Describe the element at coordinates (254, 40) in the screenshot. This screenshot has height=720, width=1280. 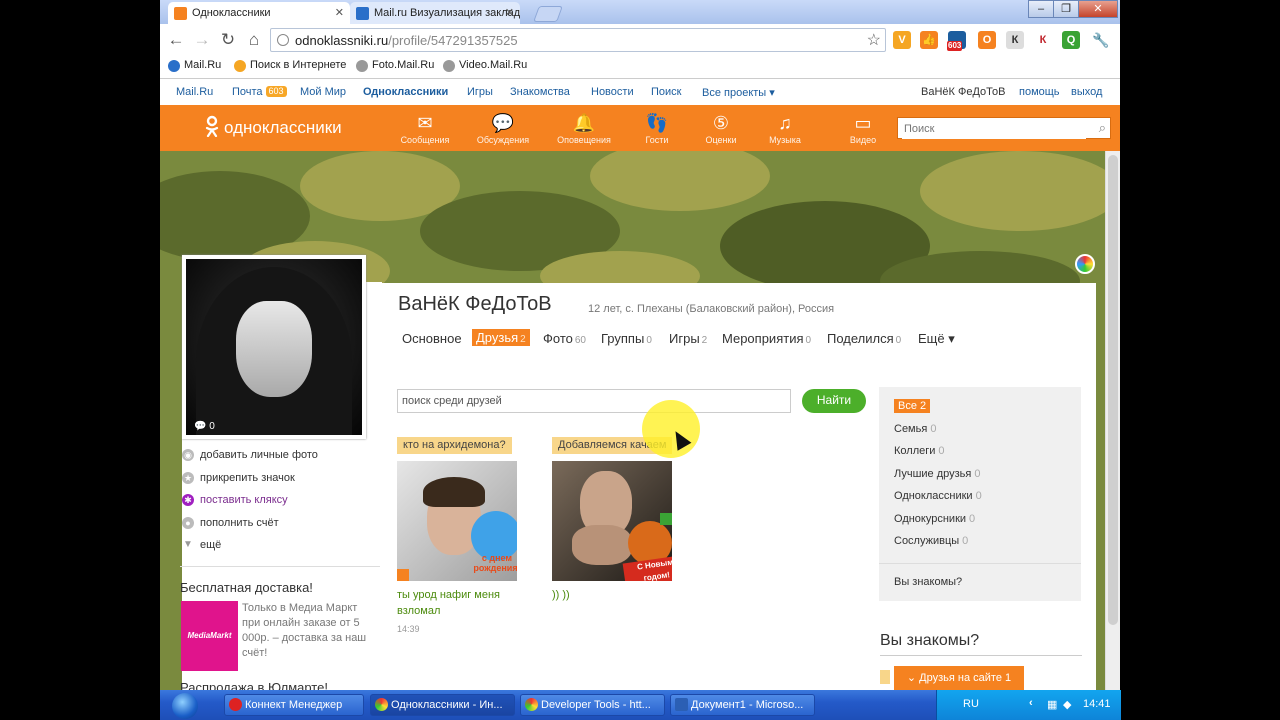
I see `home-icon: ⌂` at that location.